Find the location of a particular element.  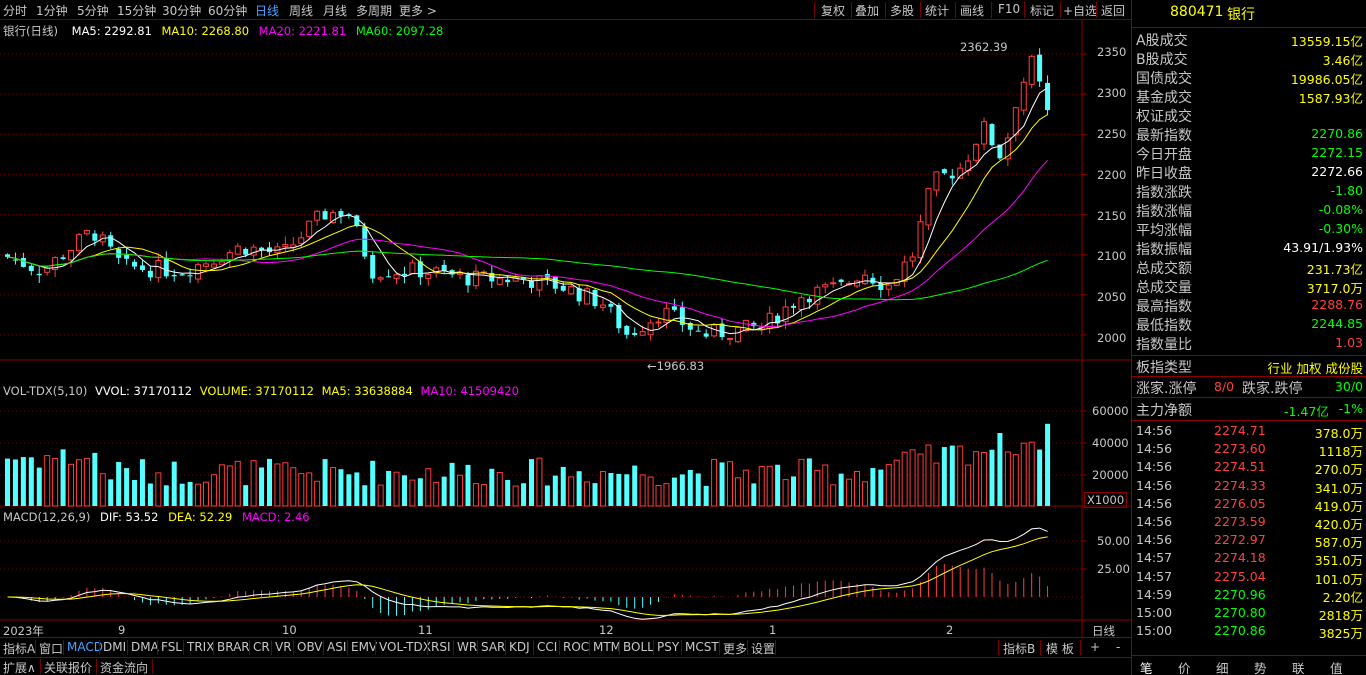

panel-tab-5: 值 is located at coordinates (1336, 666).